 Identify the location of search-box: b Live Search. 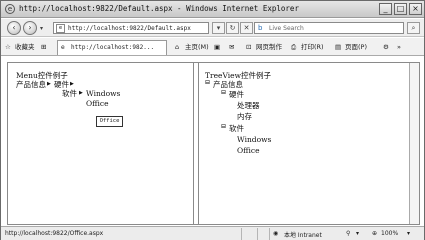
(329, 28).